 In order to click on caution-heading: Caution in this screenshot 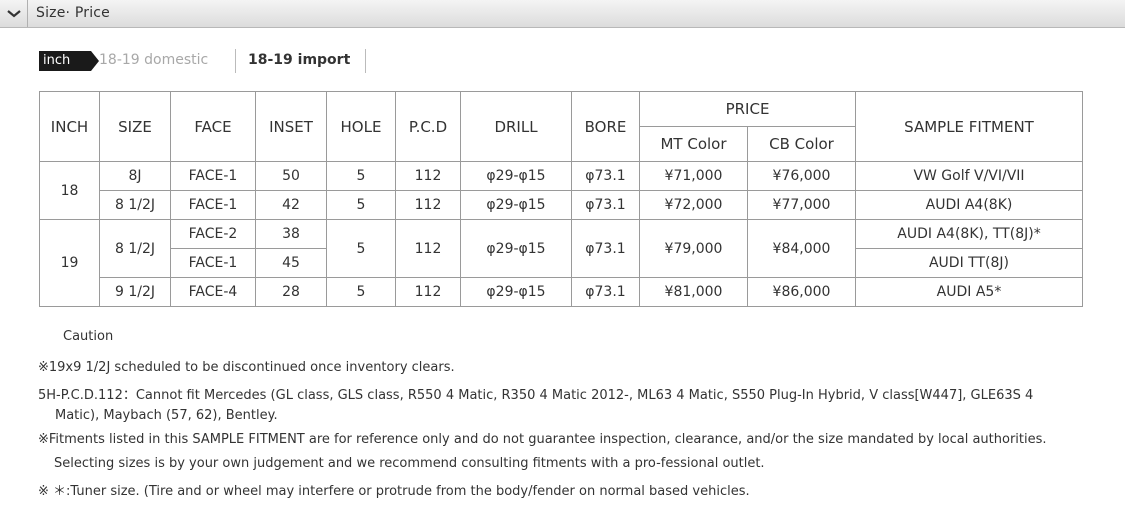, I will do `click(88, 336)`.